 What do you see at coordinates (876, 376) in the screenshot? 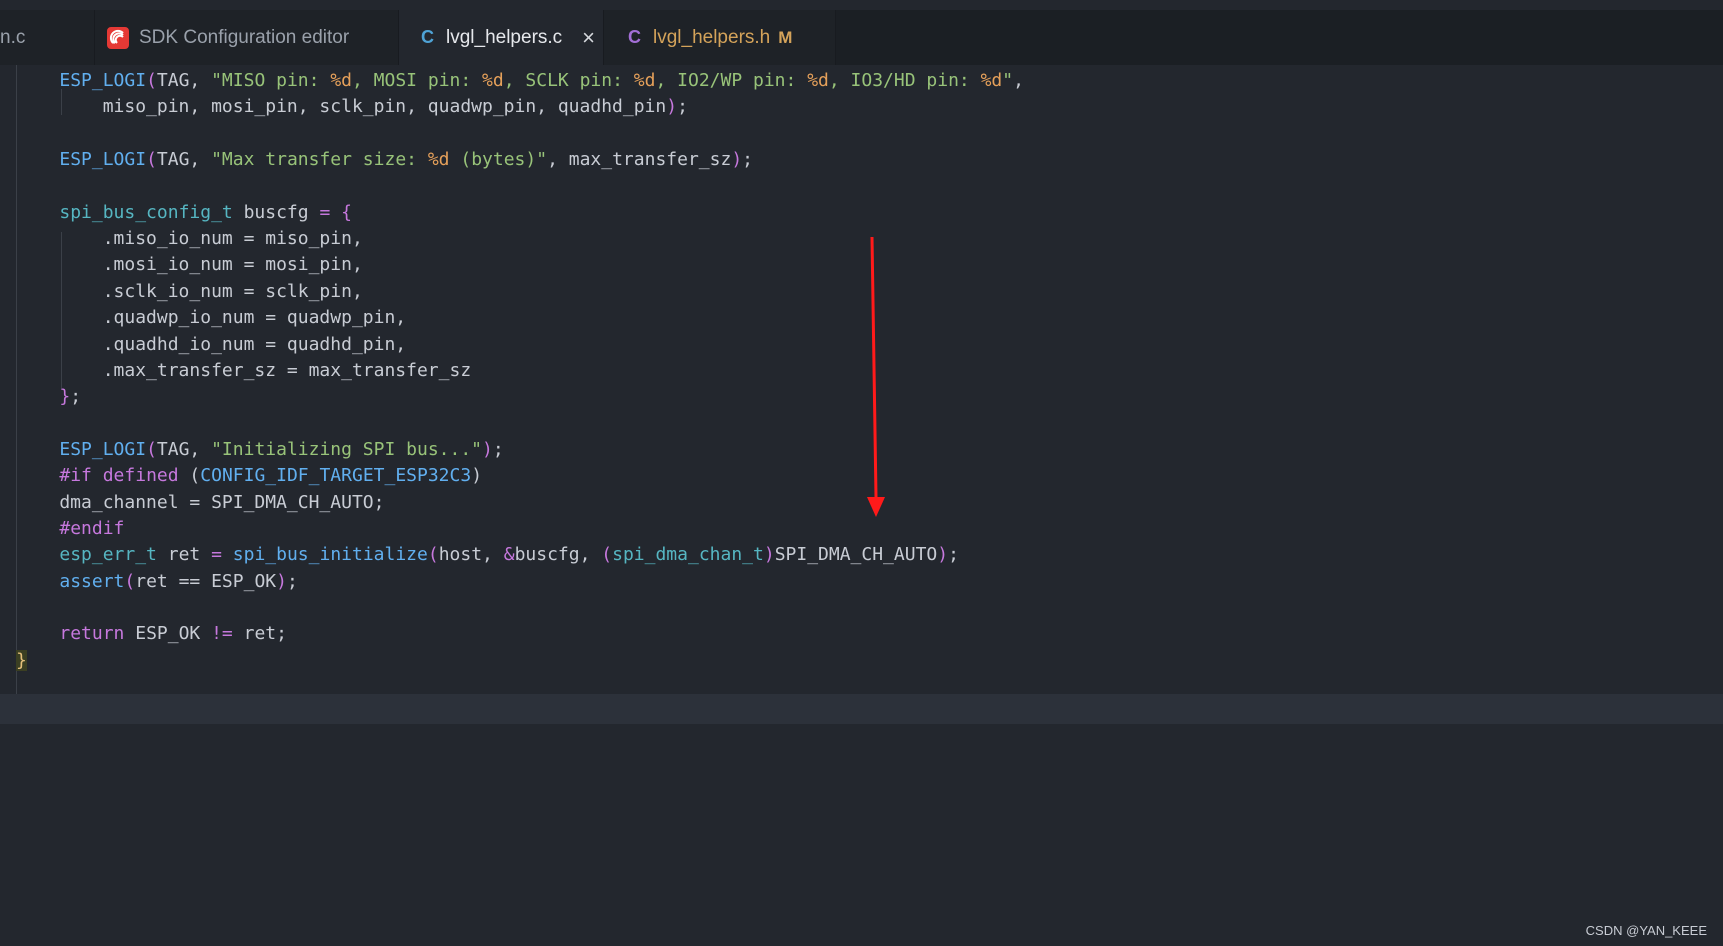
I see `annotation-arrow` at bounding box center [876, 376].